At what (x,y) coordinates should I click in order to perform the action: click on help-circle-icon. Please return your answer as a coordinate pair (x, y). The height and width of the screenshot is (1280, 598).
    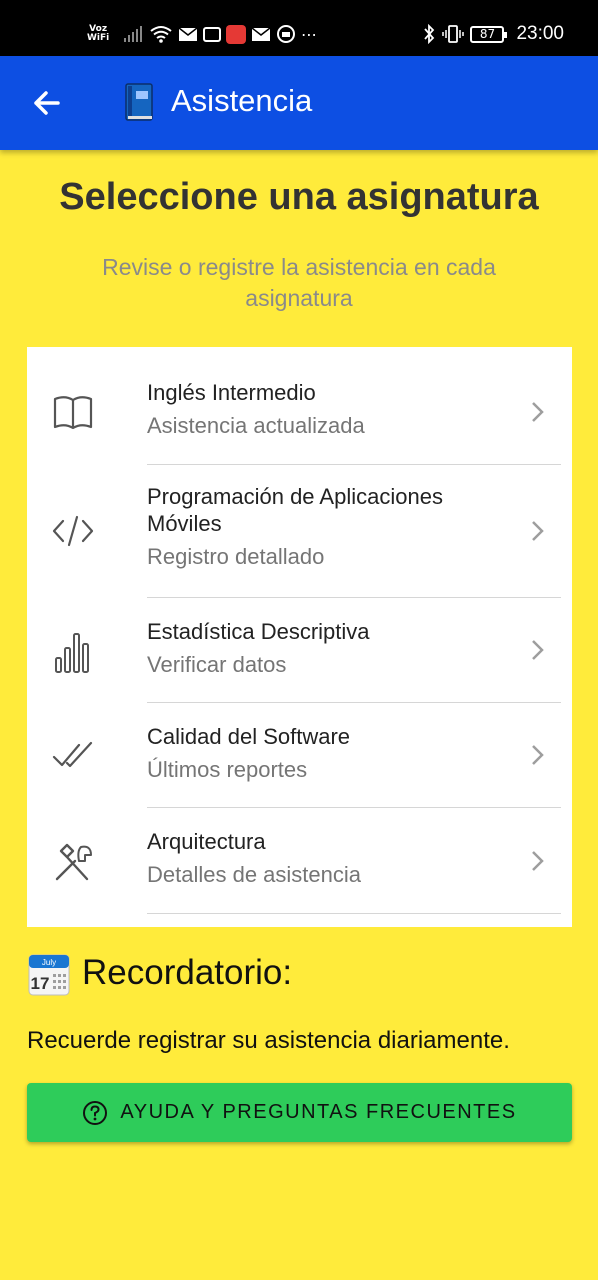
    Looking at the image, I should click on (95, 1112).